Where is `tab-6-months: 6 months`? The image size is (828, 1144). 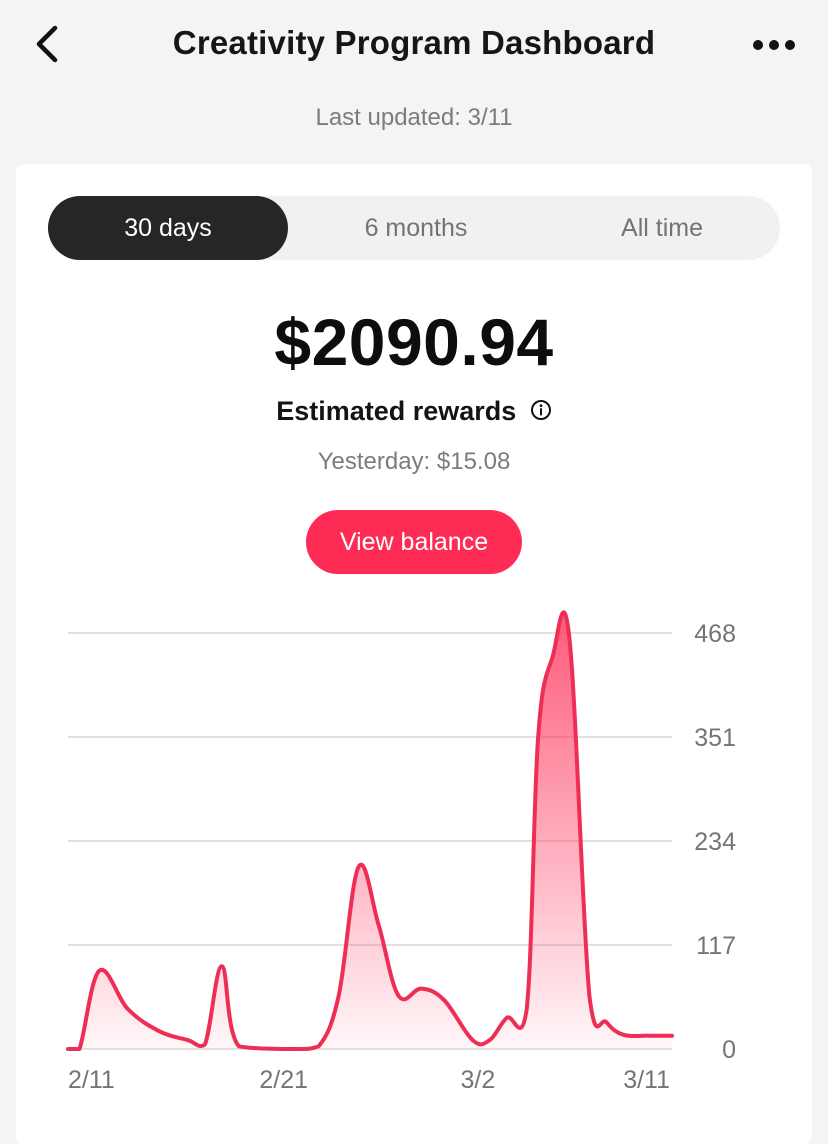 tab-6-months: 6 months is located at coordinates (416, 228).